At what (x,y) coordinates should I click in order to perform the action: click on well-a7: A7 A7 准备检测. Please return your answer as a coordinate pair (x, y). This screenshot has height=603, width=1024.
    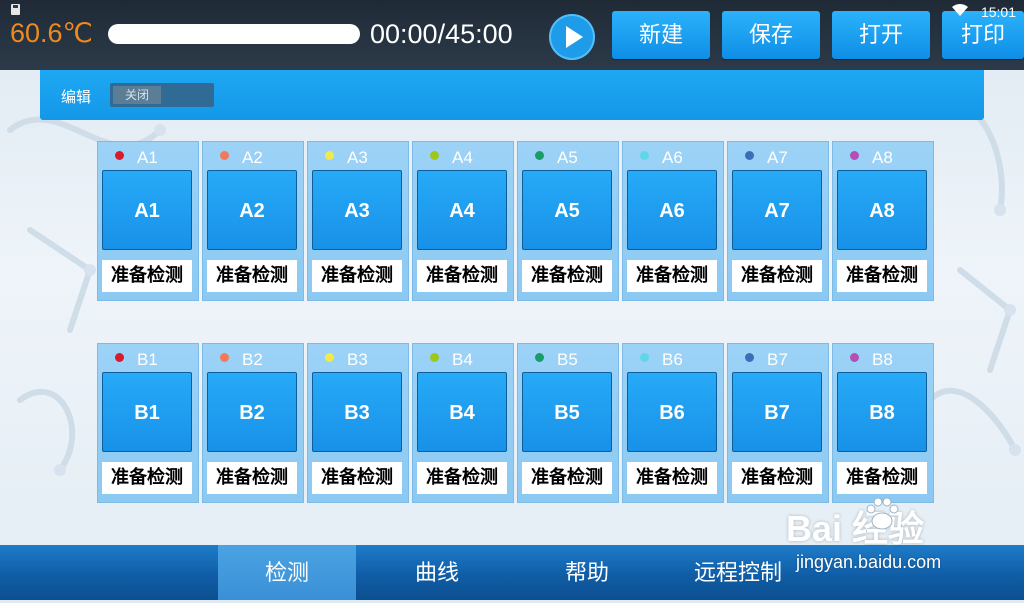
    Looking at the image, I should click on (778, 221).